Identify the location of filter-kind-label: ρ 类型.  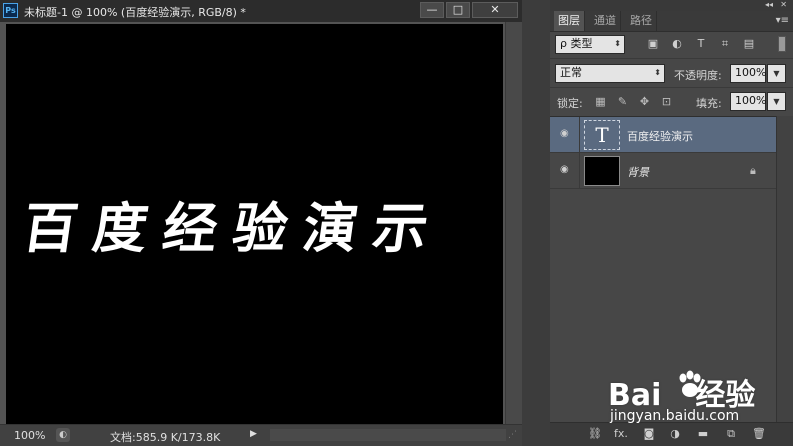
(576, 43).